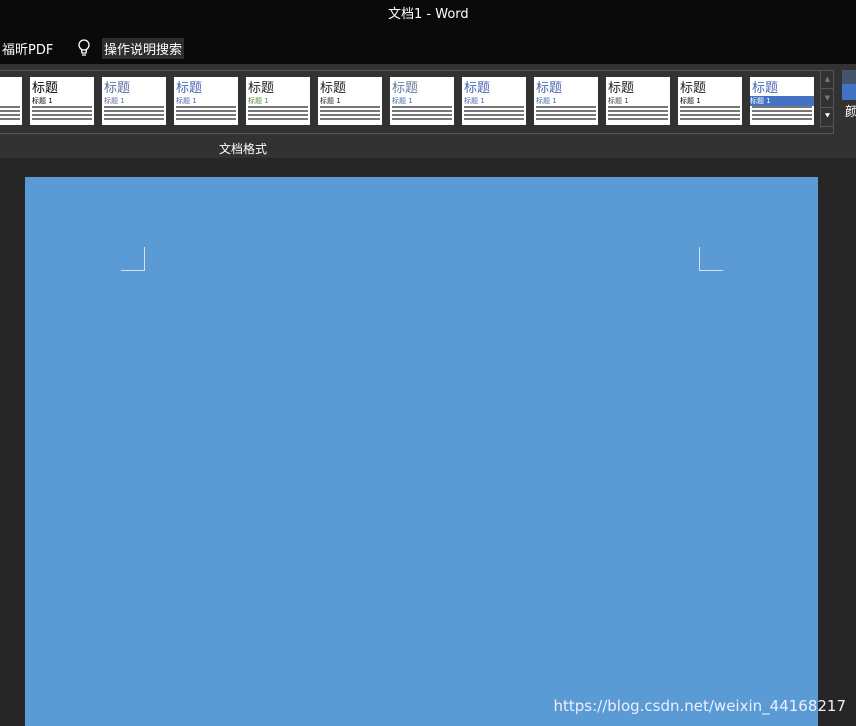 The width and height of the screenshot is (856, 726). I want to click on lightbulb-icon, so click(84, 48).